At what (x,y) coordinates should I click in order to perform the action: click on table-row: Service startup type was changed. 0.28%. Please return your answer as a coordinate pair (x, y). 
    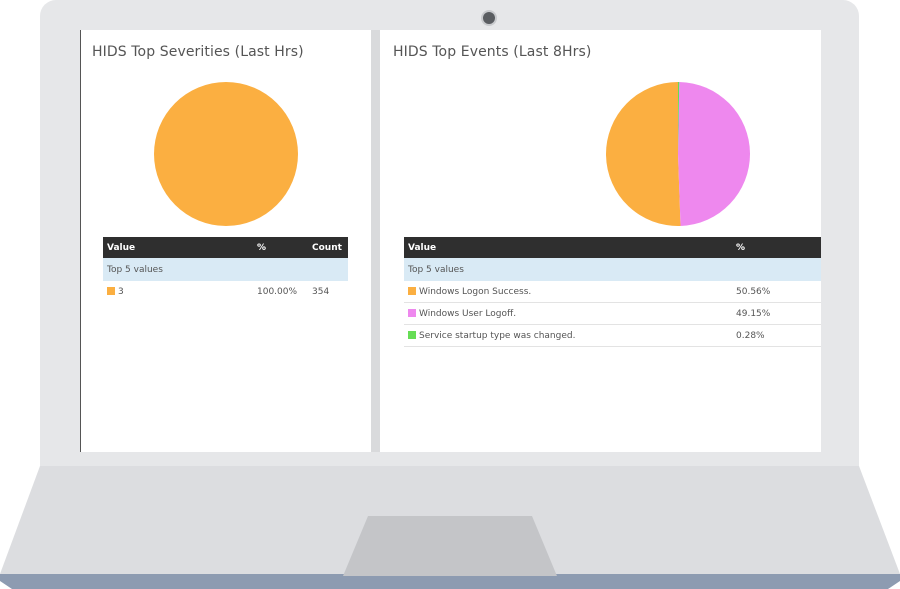
    Looking at the image, I should click on (612, 335).